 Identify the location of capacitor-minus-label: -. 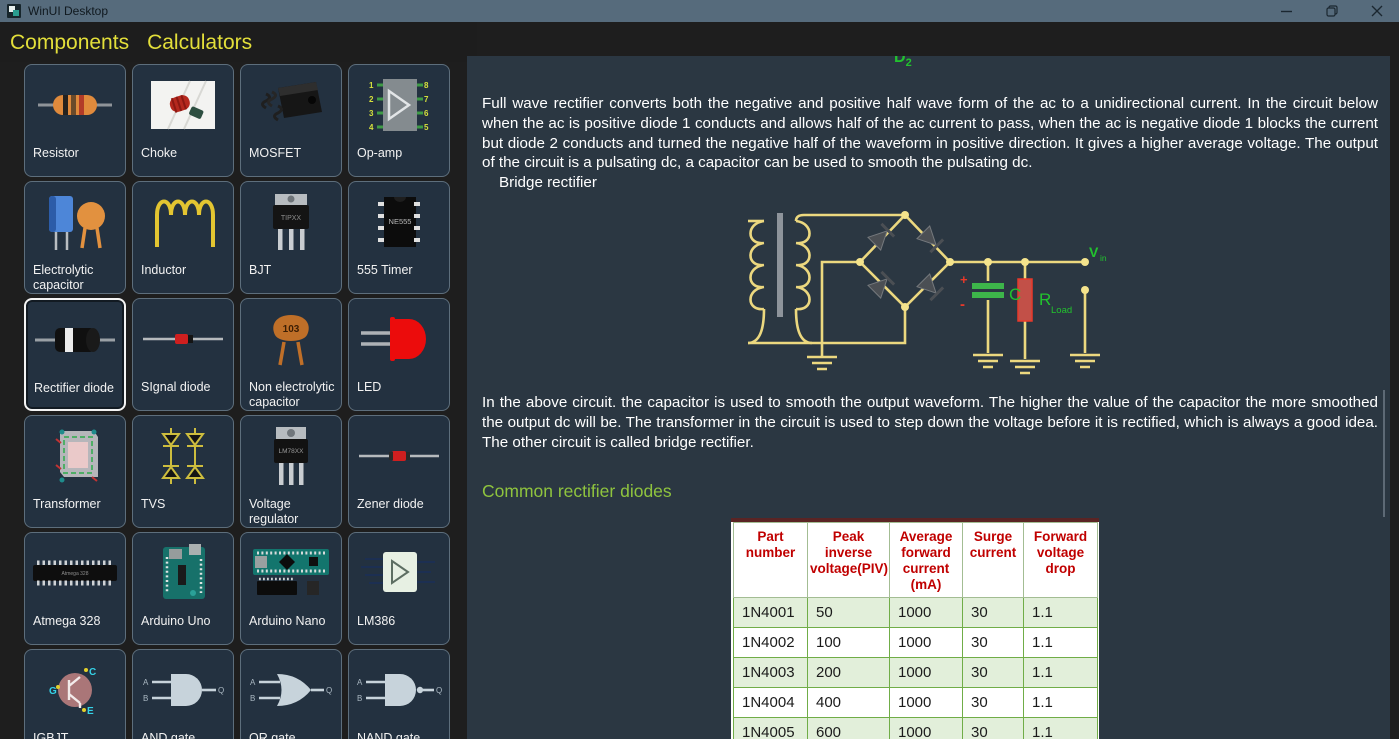
(962, 304).